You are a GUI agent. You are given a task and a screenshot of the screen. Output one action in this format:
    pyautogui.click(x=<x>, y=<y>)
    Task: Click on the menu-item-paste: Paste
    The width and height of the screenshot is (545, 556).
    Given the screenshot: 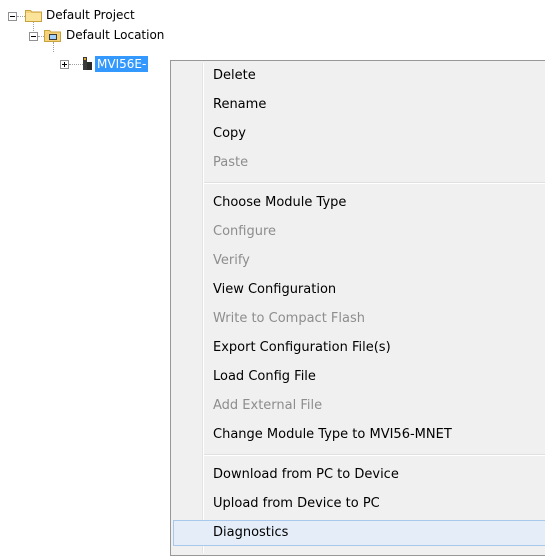 What is the action you would take?
    pyautogui.click(x=359, y=163)
    